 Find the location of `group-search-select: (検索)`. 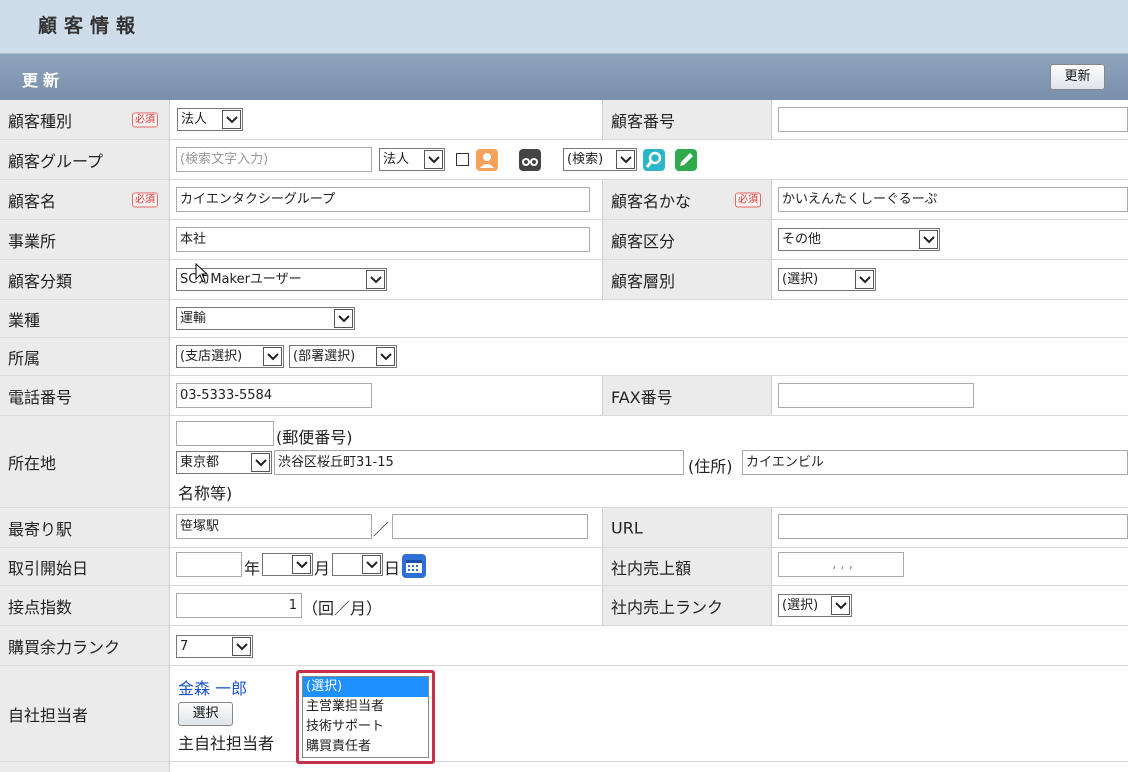

group-search-select: (検索) is located at coordinates (600, 159).